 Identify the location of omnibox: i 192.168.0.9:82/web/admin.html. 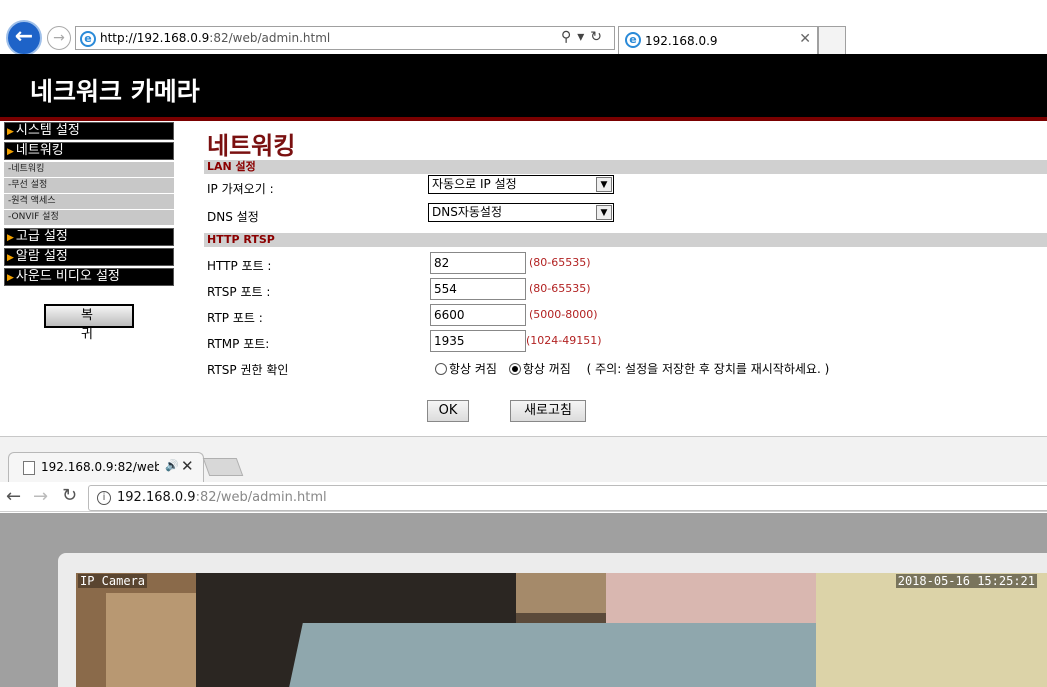
(567, 498).